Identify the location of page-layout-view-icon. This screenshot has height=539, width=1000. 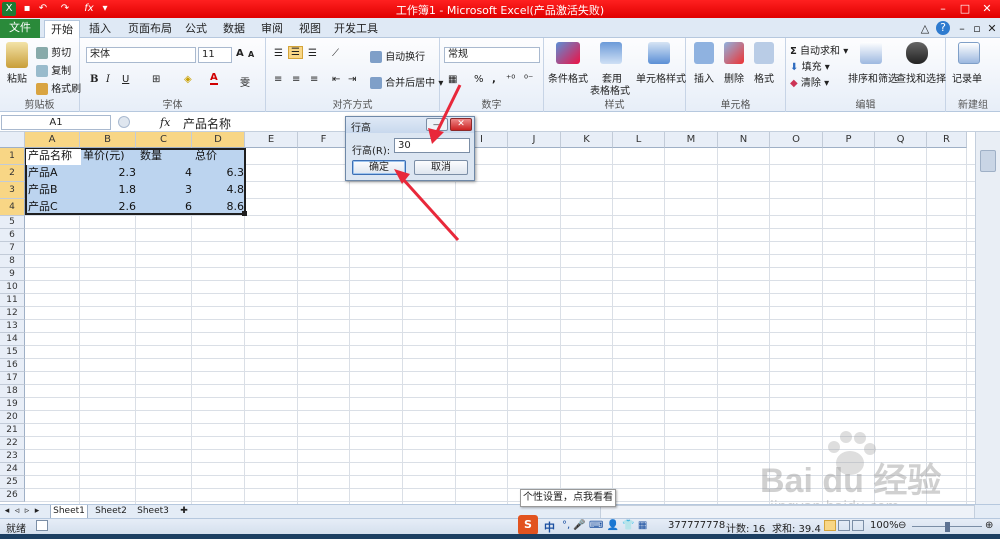
(844, 525).